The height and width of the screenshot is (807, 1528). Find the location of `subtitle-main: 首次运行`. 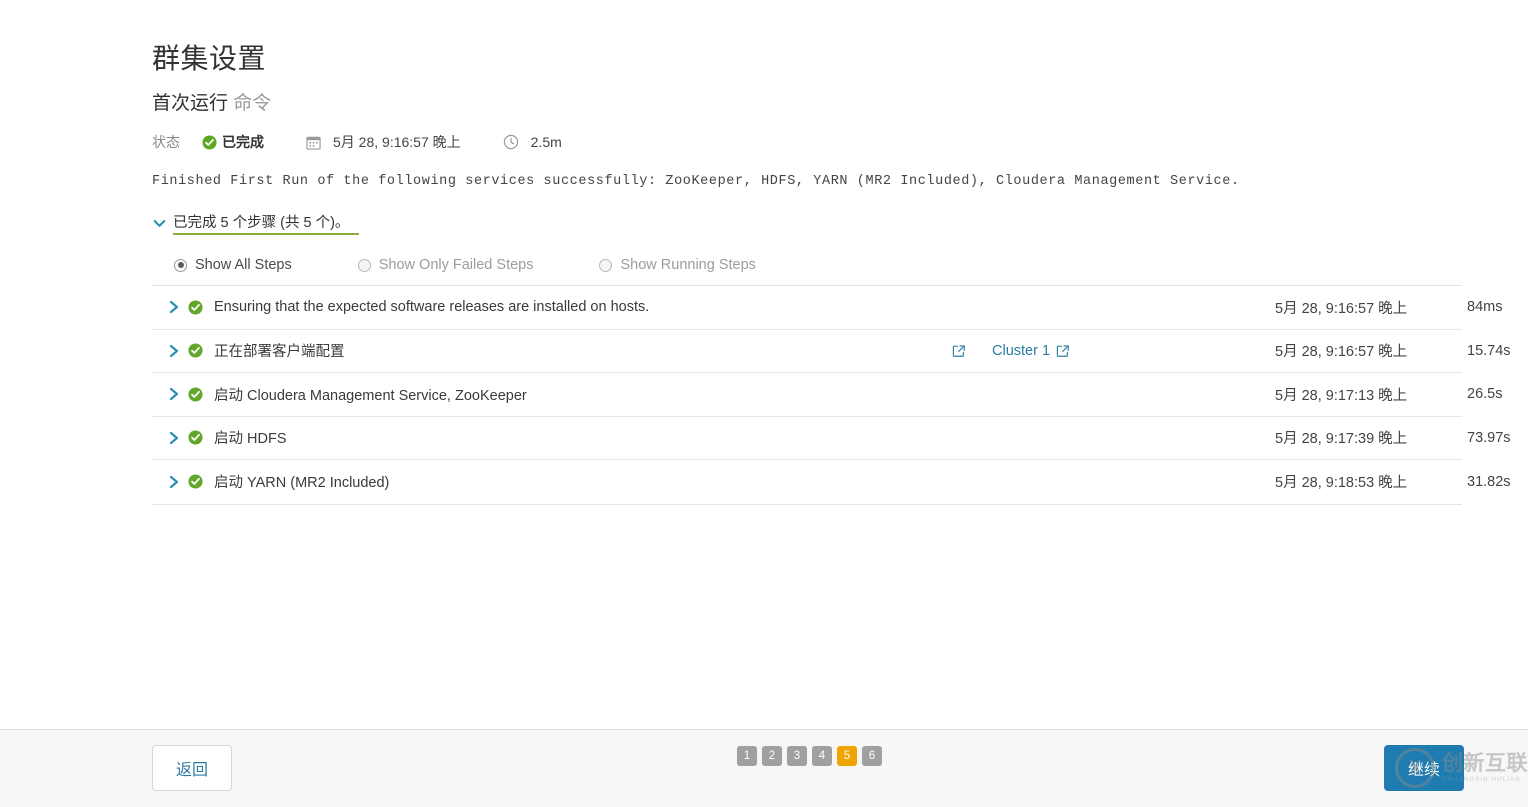

subtitle-main: 首次运行 is located at coordinates (190, 103).